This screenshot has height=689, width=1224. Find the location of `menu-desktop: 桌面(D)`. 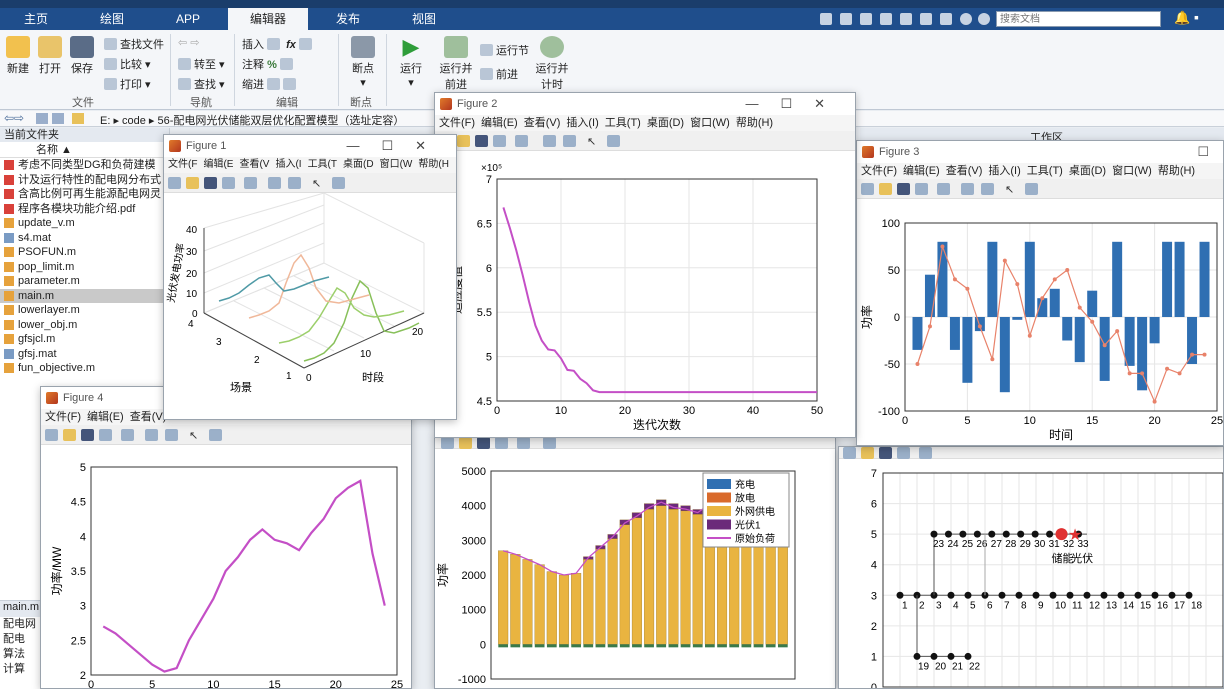

menu-desktop: 桌面(D) is located at coordinates (1087, 171).